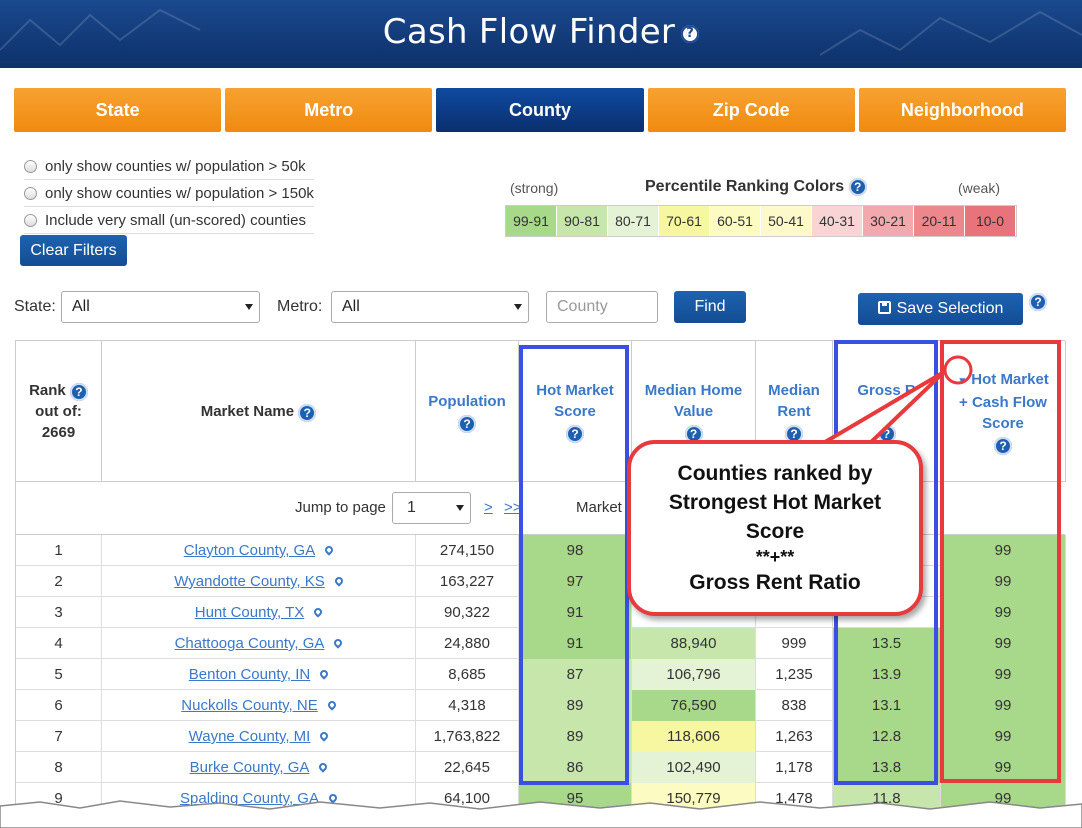  Describe the element at coordinates (775, 531) in the screenshot. I see `callout-line: Score` at that location.